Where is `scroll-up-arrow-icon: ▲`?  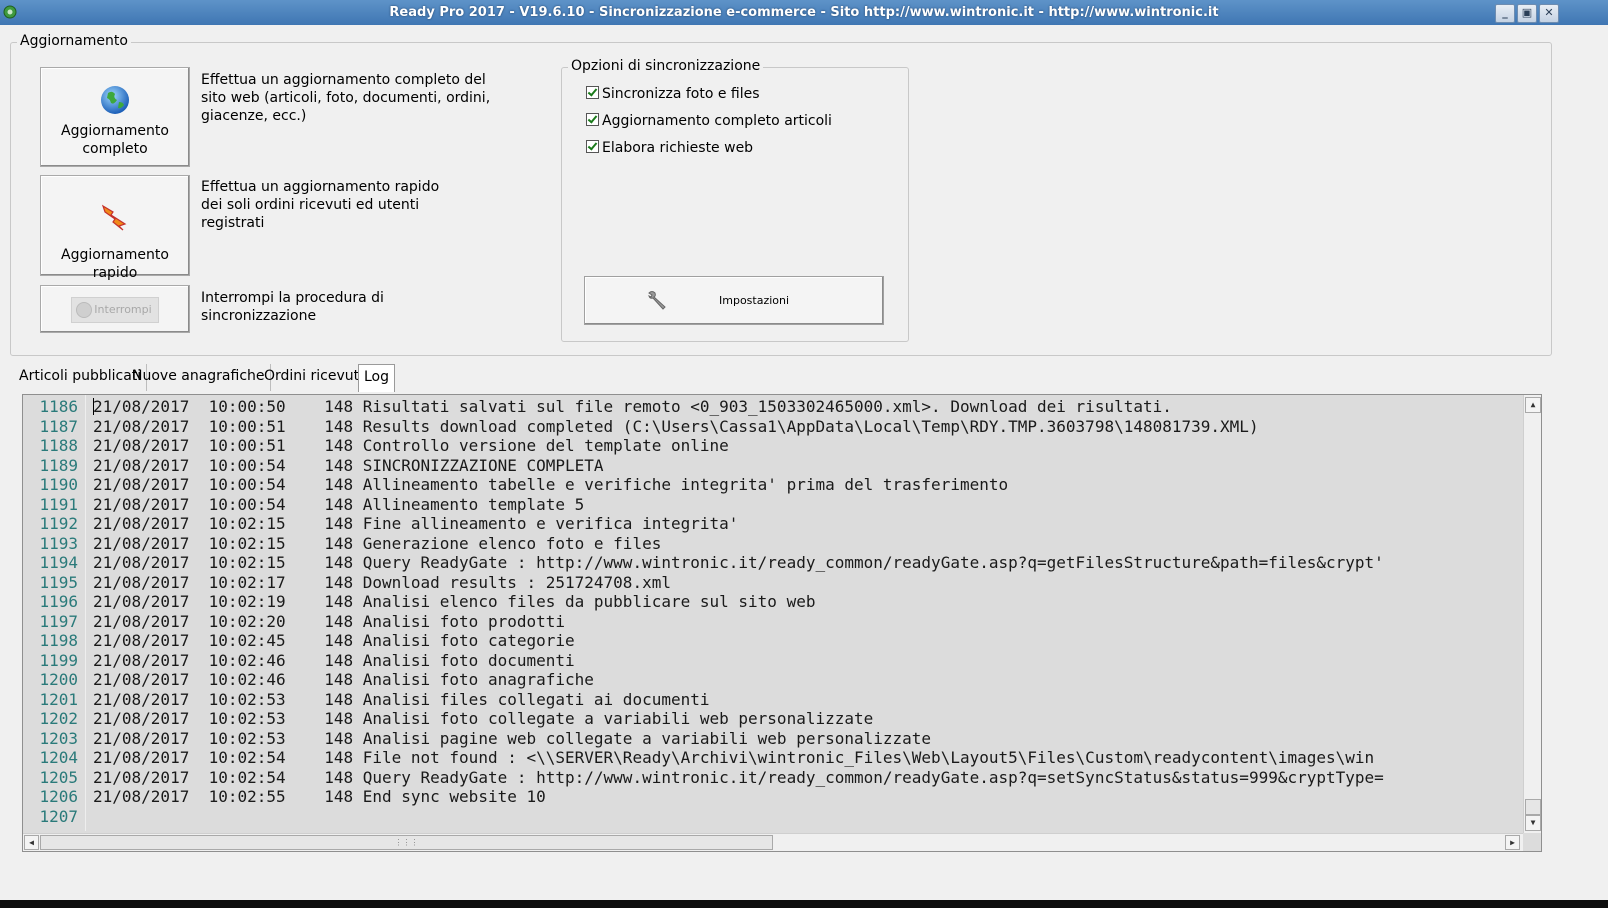 scroll-up-arrow-icon: ▲ is located at coordinates (1533, 405).